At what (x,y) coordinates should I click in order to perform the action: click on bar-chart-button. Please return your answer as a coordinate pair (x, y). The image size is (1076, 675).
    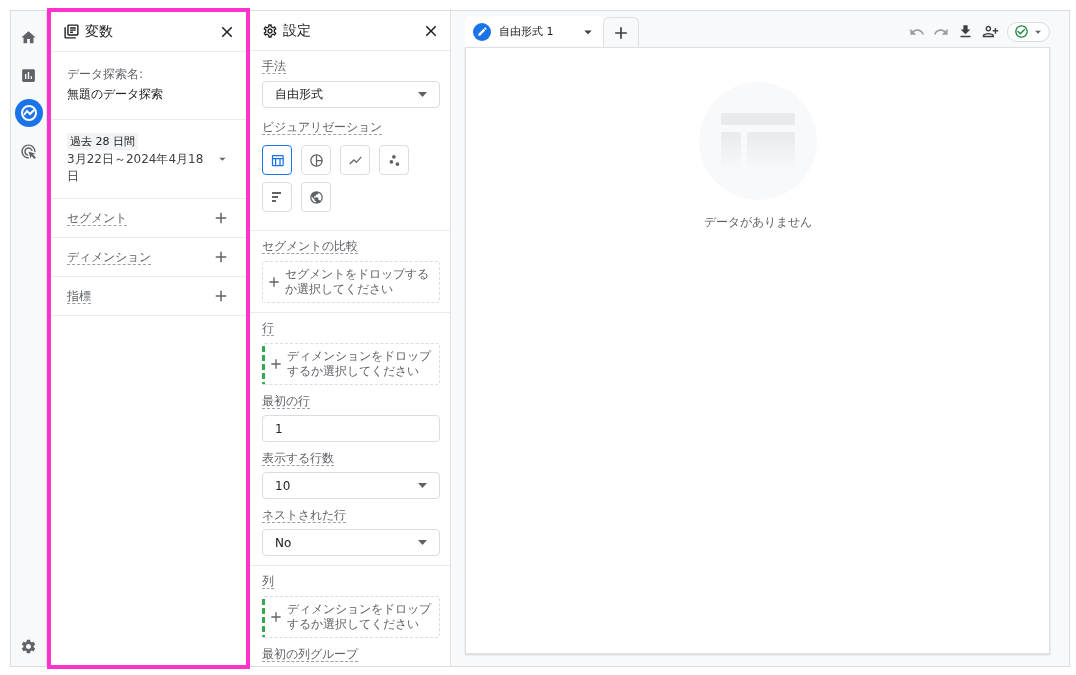
    Looking at the image, I should click on (277, 197).